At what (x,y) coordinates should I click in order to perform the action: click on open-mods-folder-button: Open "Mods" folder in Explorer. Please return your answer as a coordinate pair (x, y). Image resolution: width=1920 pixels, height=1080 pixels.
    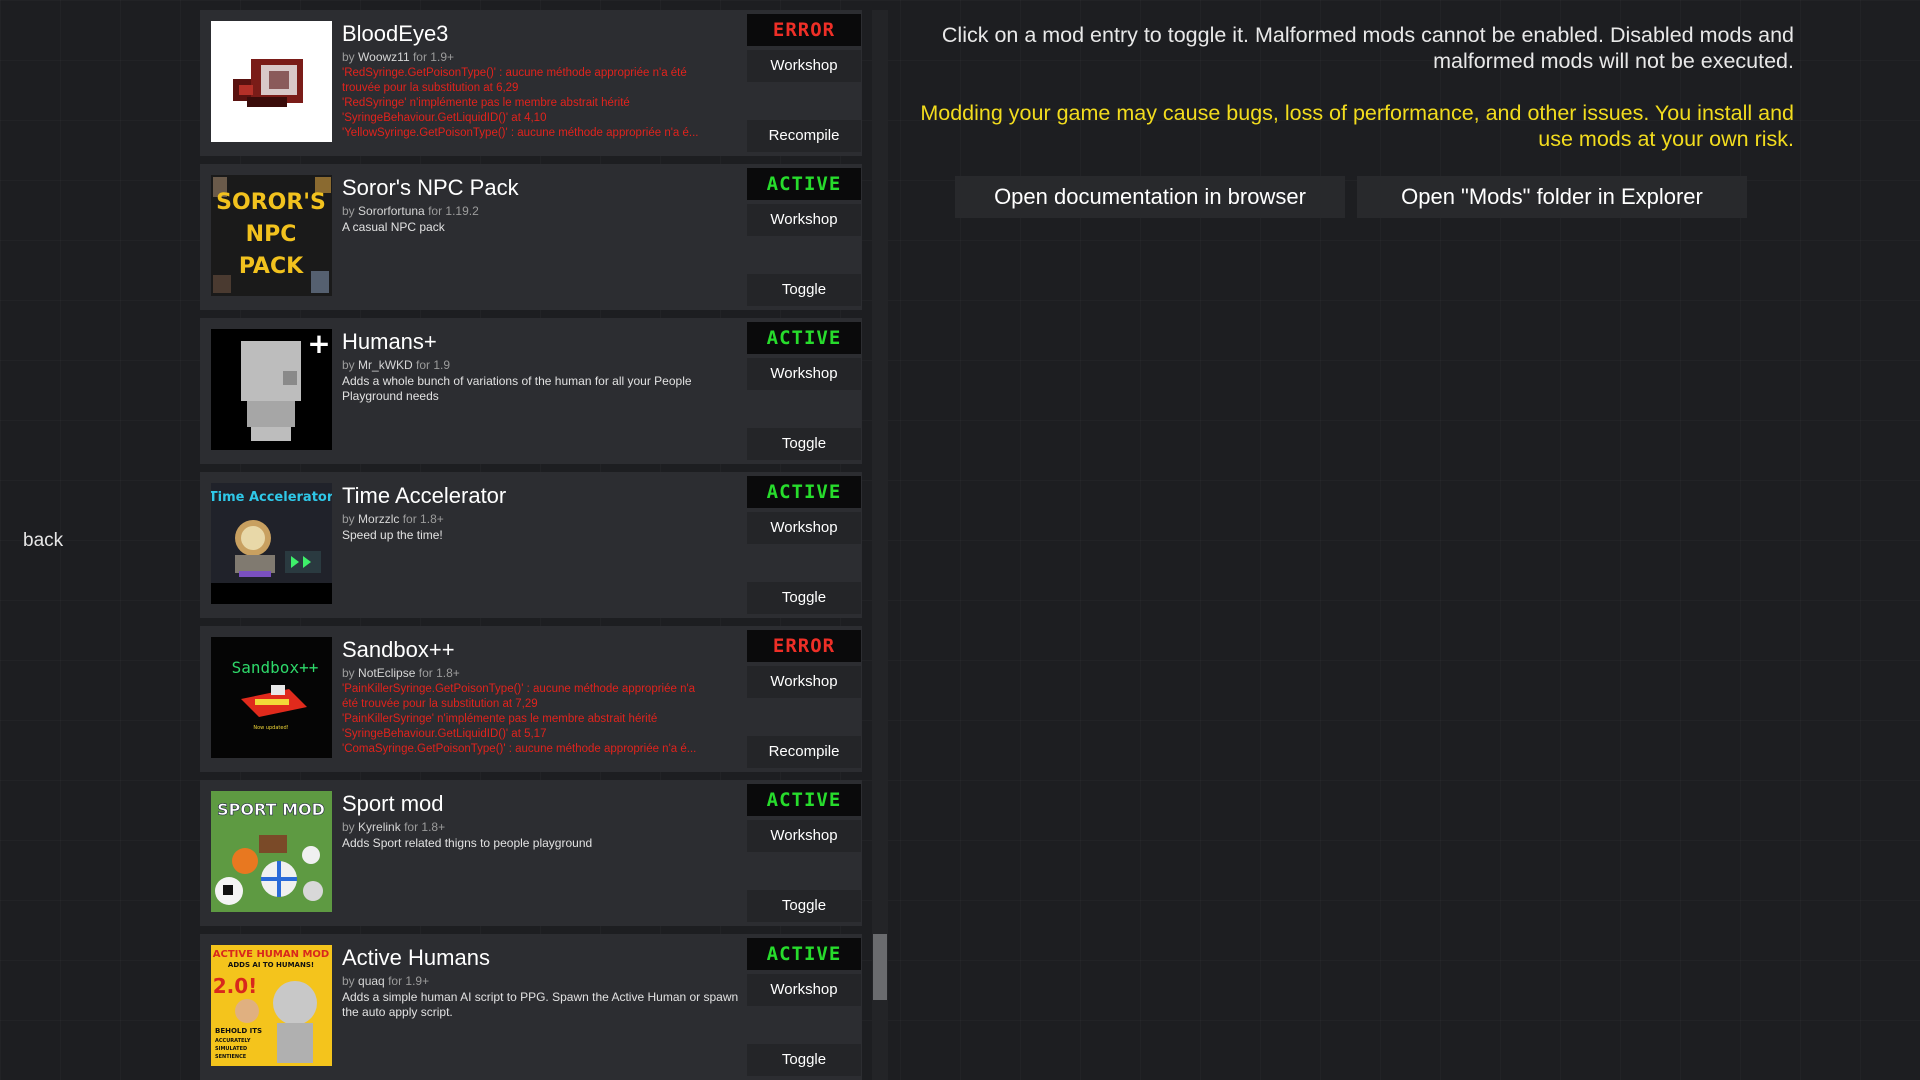
    Looking at the image, I should click on (1552, 197).